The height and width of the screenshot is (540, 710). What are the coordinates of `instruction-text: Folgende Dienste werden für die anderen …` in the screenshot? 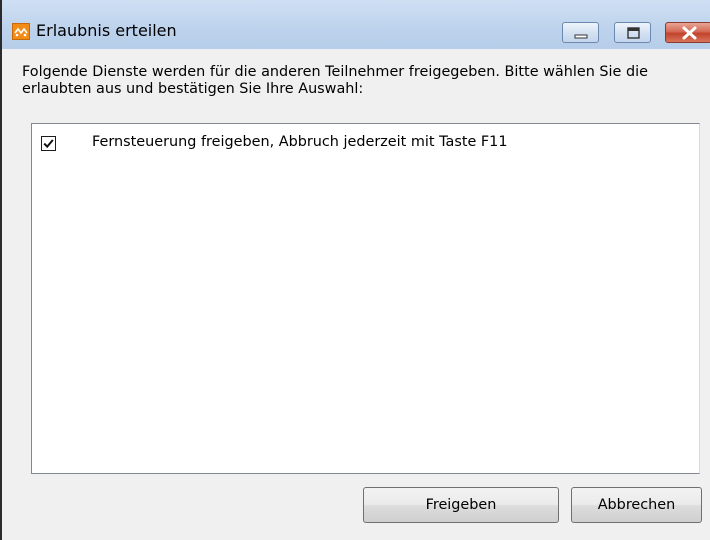 It's located at (335, 80).